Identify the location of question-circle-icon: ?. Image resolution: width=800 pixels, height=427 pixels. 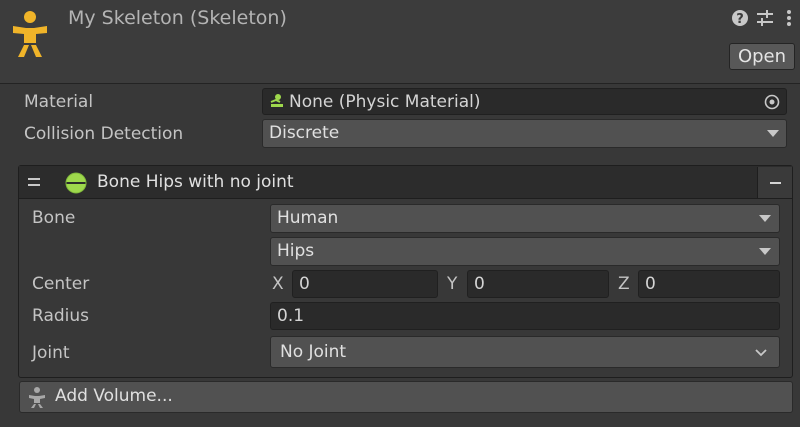
(740, 18).